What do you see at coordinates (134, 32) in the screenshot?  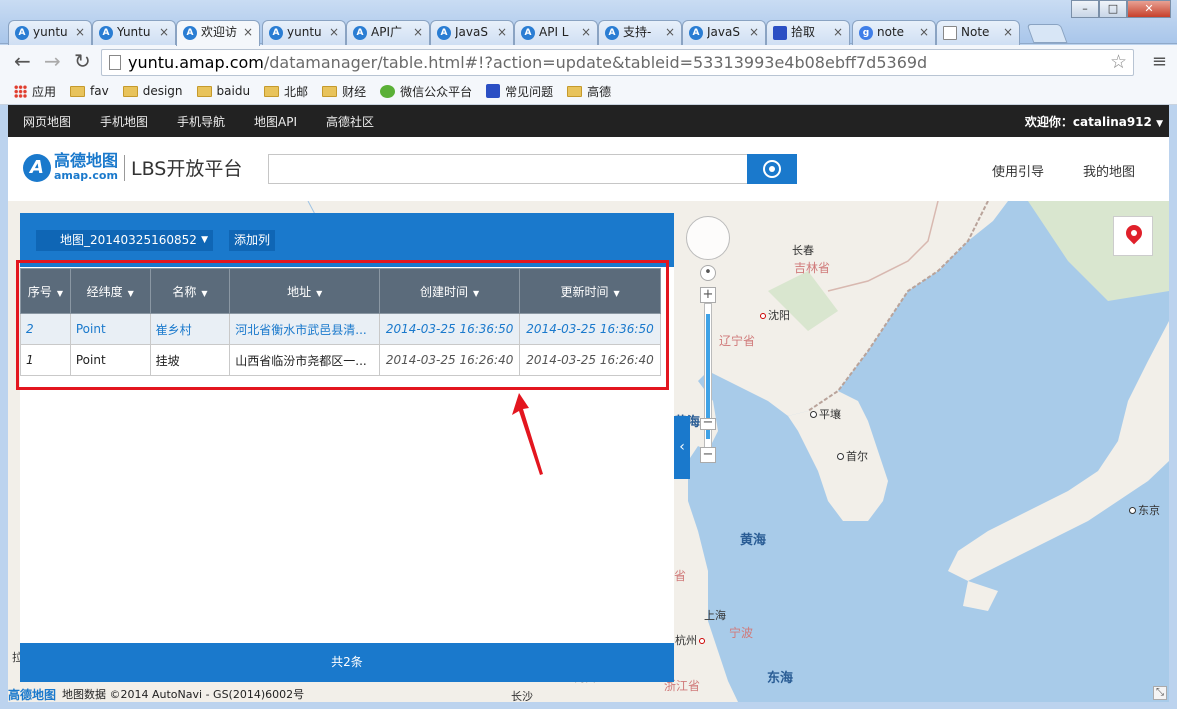 I see `browser-tab: A Yuntu ×` at bounding box center [134, 32].